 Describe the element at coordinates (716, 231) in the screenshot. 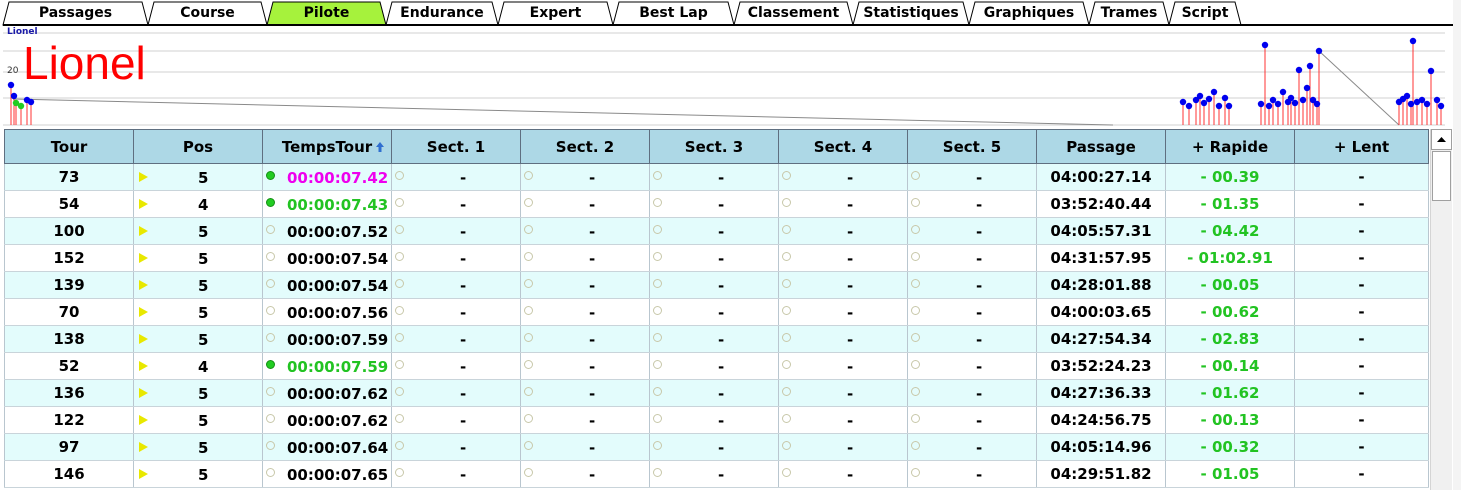

I see `table-row: 100 5 00:00:07.52 - - - - - 04:05:57.31 - 04.42 -` at that location.